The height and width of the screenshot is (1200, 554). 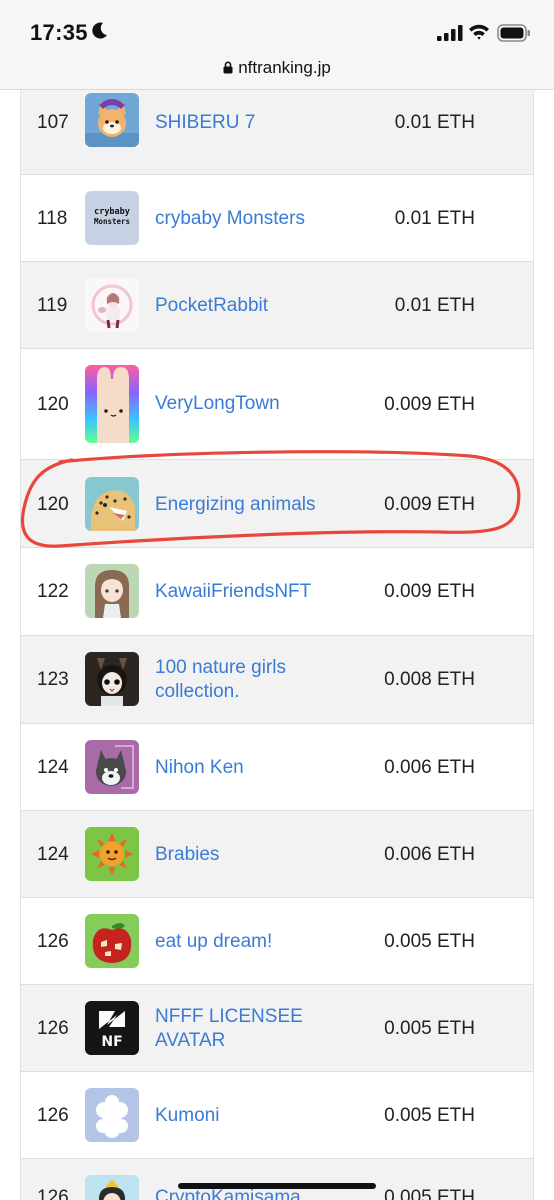 What do you see at coordinates (112, 404) in the screenshot?
I see `long-rabbit-icon` at bounding box center [112, 404].